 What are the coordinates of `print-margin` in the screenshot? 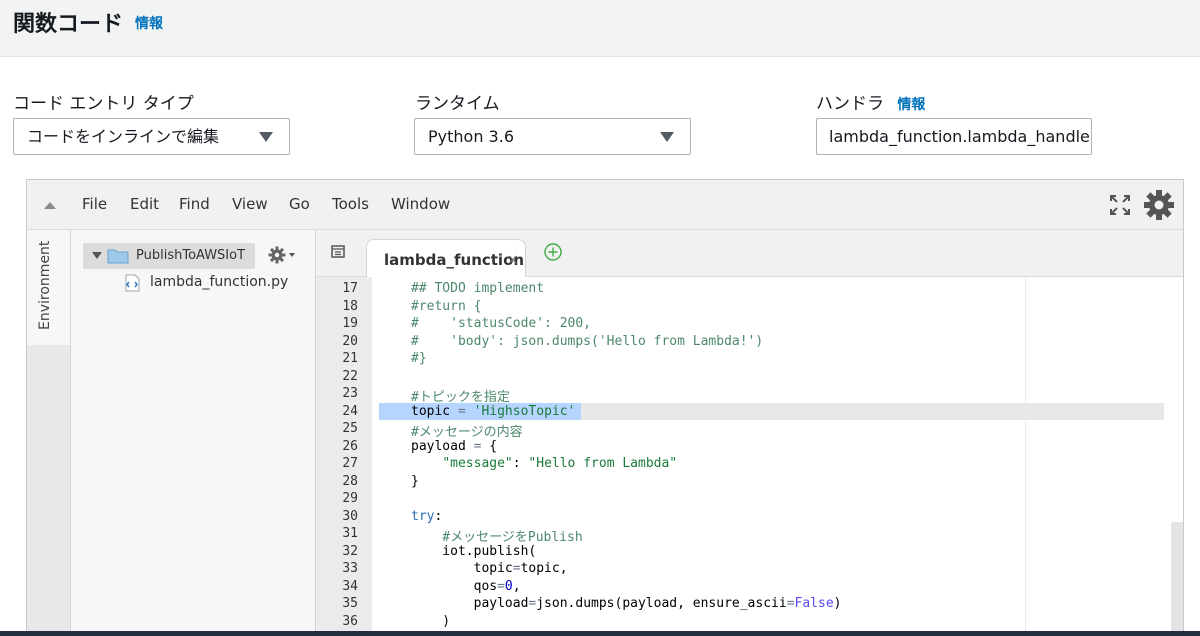 It's located at (1025, 456).